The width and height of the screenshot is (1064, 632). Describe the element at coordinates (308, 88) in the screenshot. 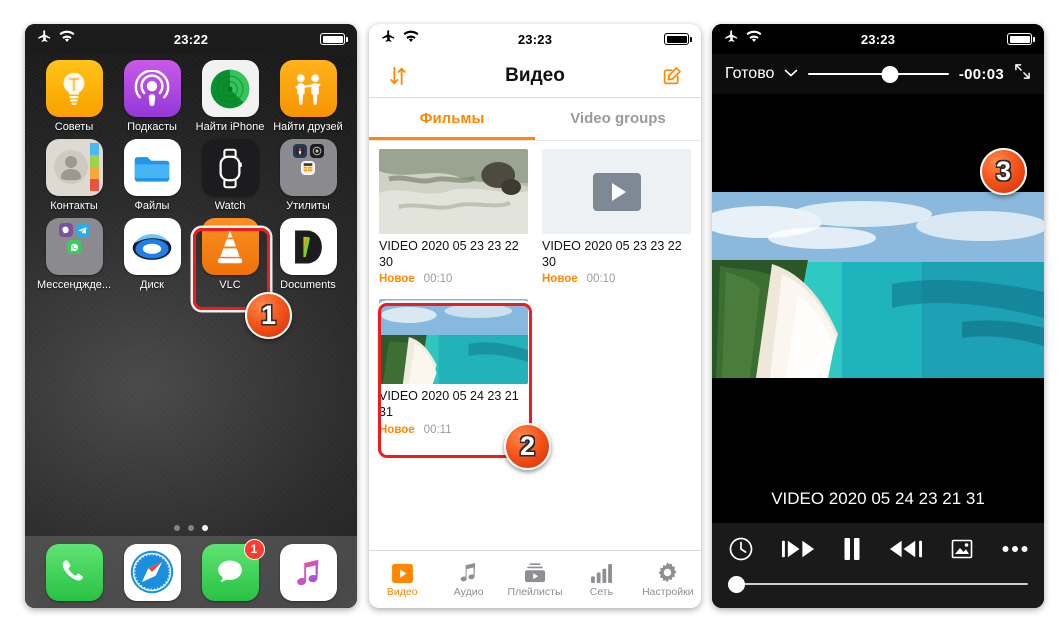

I see `find-friends-icon` at that location.